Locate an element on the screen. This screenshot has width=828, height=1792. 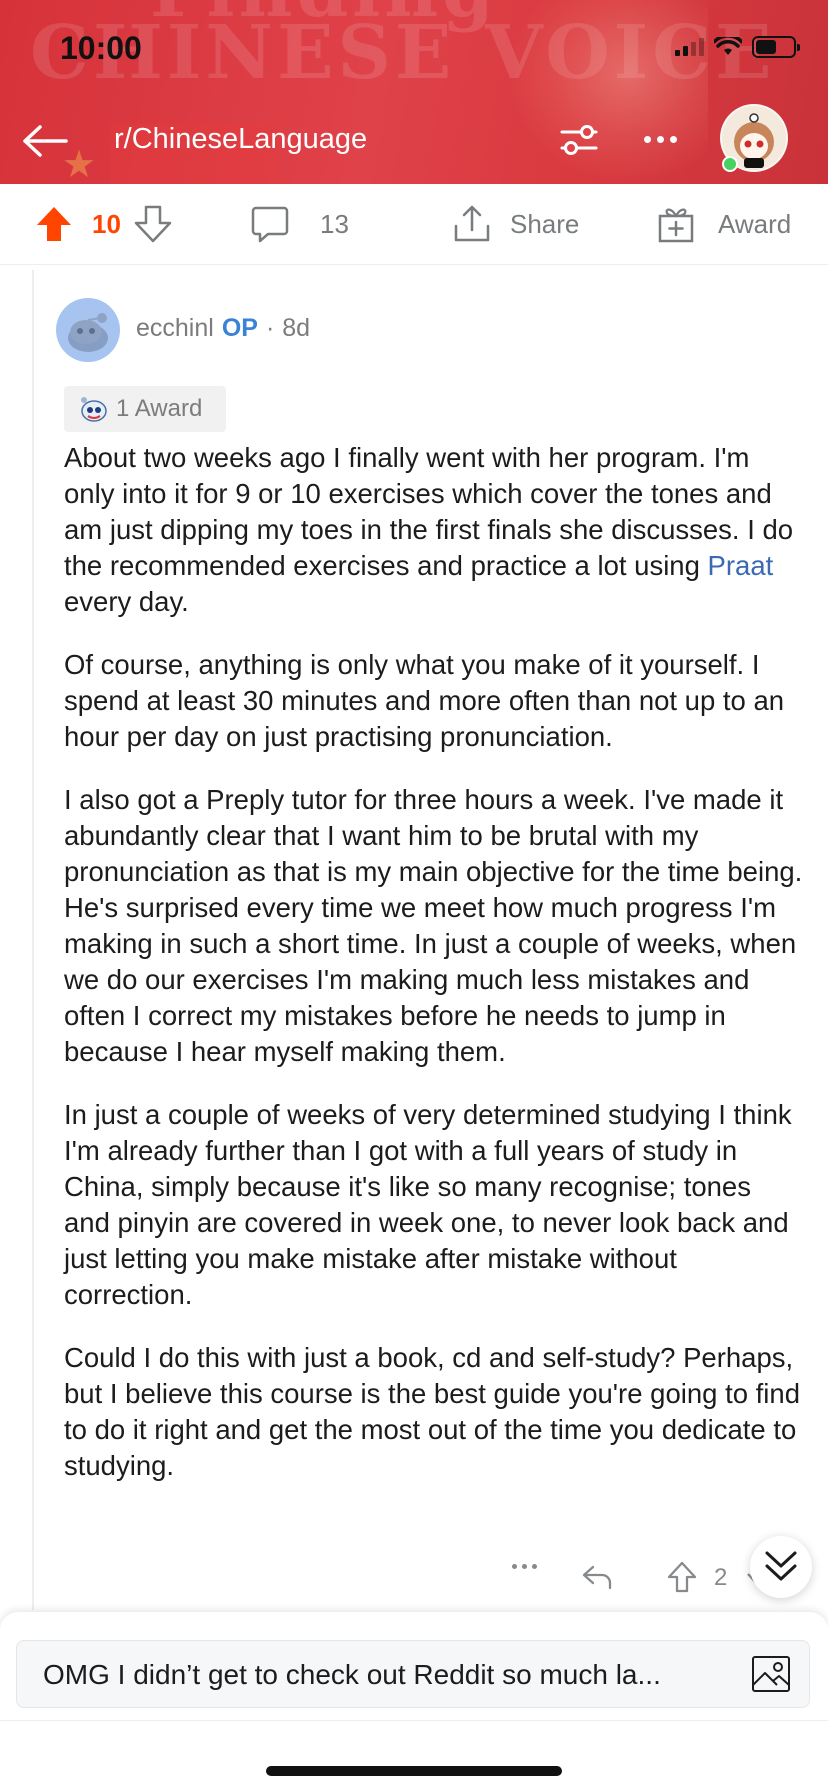
status-icons is located at coordinates (737, 47).